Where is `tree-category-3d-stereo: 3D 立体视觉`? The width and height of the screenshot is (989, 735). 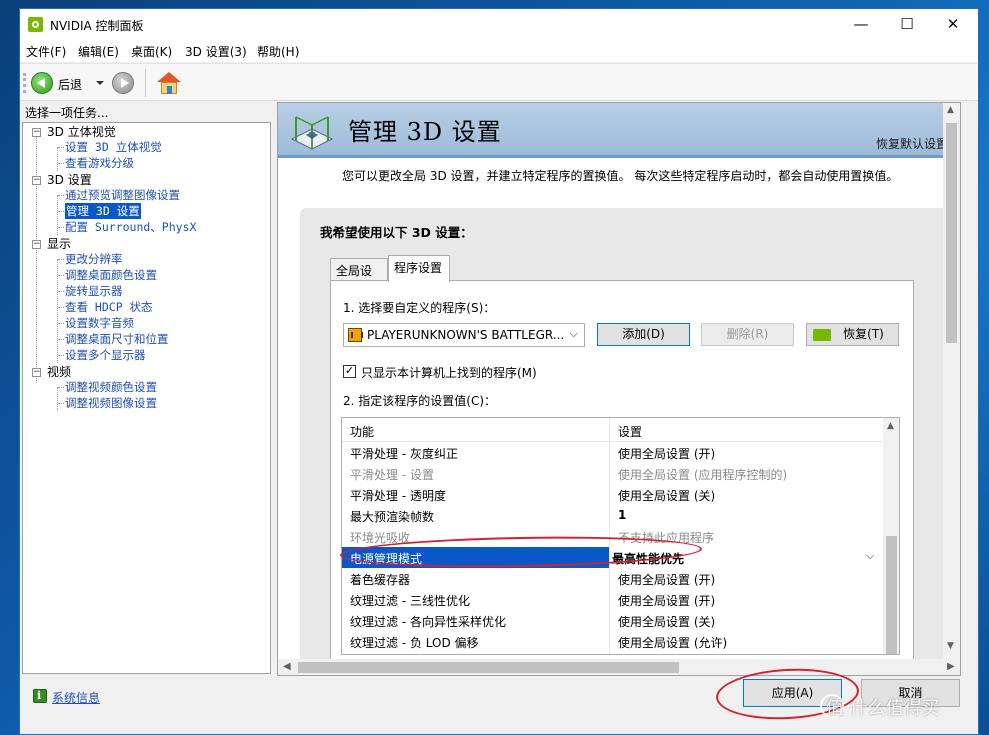
tree-category-3d-stereo: 3D 立体视觉 is located at coordinates (81, 132).